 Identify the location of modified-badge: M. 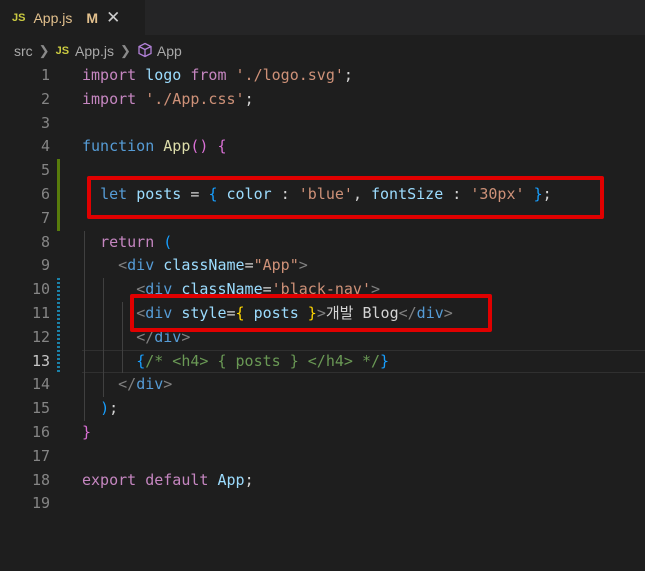
(92, 17).